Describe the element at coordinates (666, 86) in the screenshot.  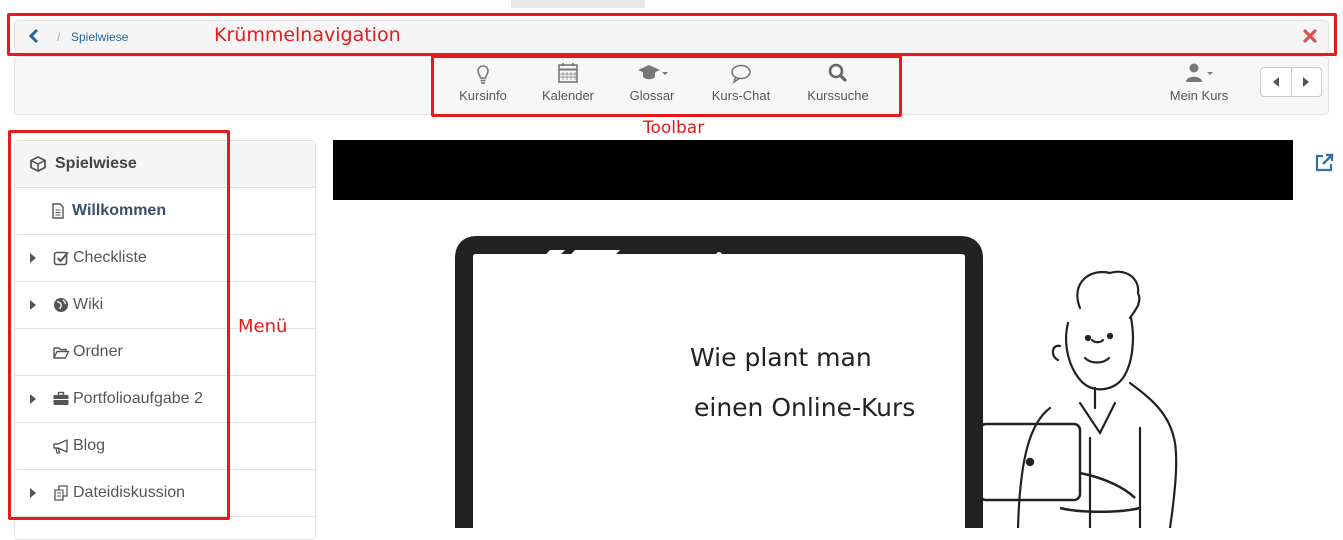
I see `annotation-box-toolbar` at that location.